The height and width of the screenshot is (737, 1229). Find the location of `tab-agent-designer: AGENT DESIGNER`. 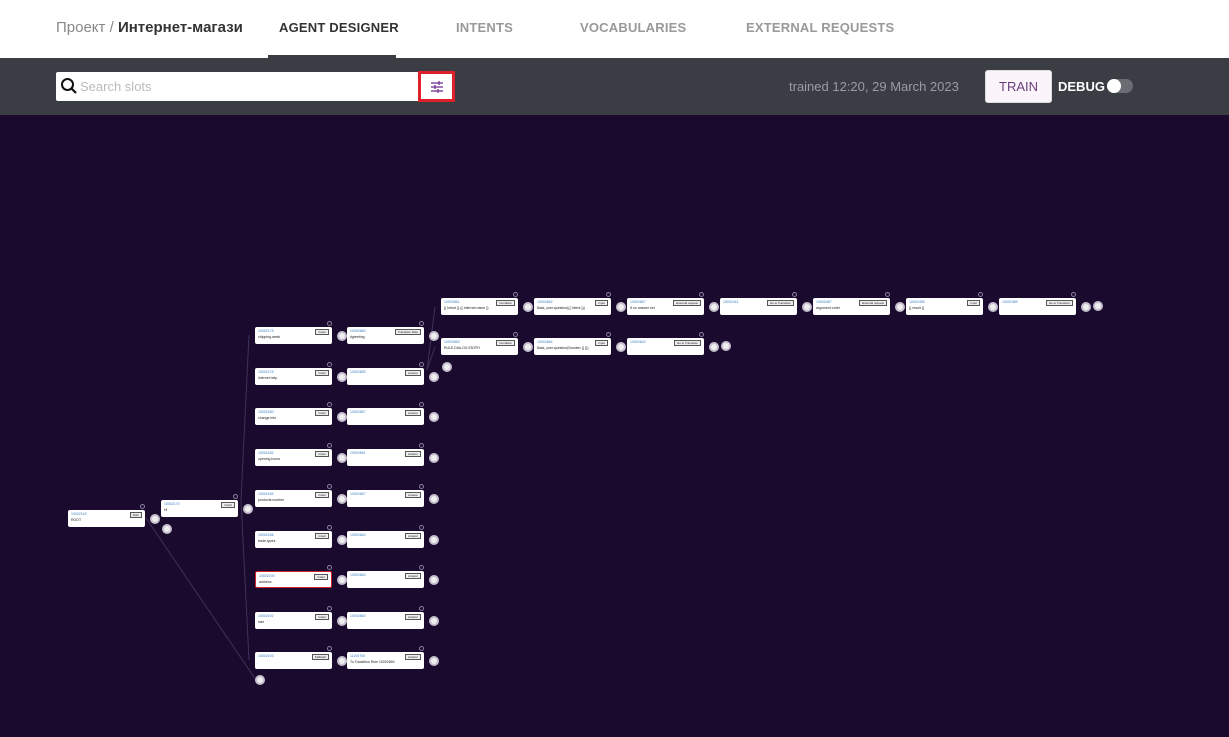

tab-agent-designer: AGENT DESIGNER is located at coordinates (339, 27).